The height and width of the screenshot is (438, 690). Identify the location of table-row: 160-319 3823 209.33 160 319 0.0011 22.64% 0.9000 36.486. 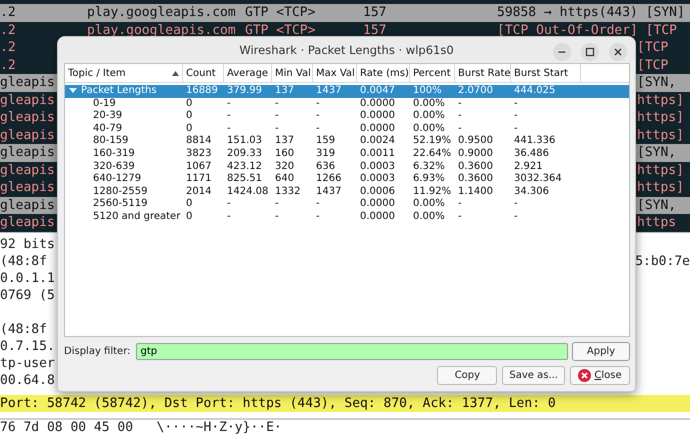
(347, 154).